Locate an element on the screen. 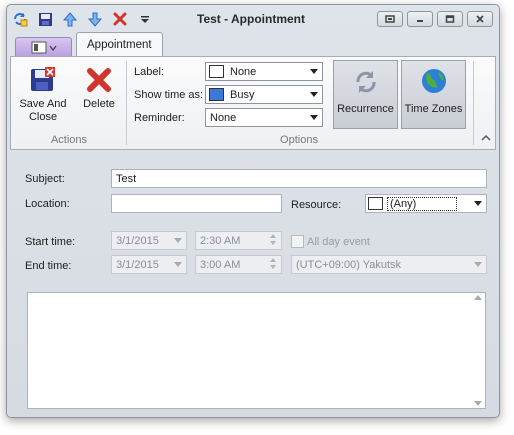 The width and height of the screenshot is (514, 435). time-zones-button: Time Zones is located at coordinates (433, 94).